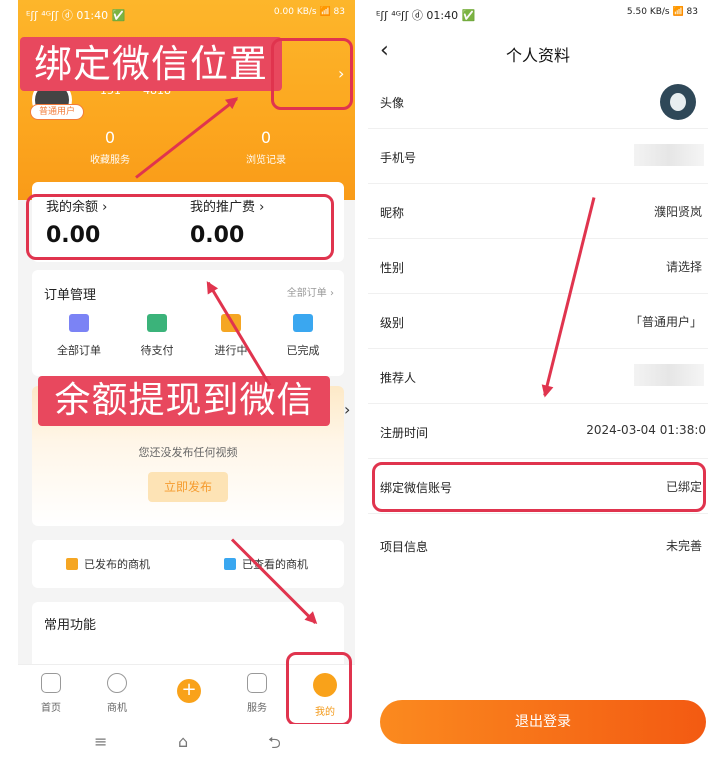 Image resolution: width=720 pixels, height=762 pixels. I want to click on chat-icon, so click(303, 323).